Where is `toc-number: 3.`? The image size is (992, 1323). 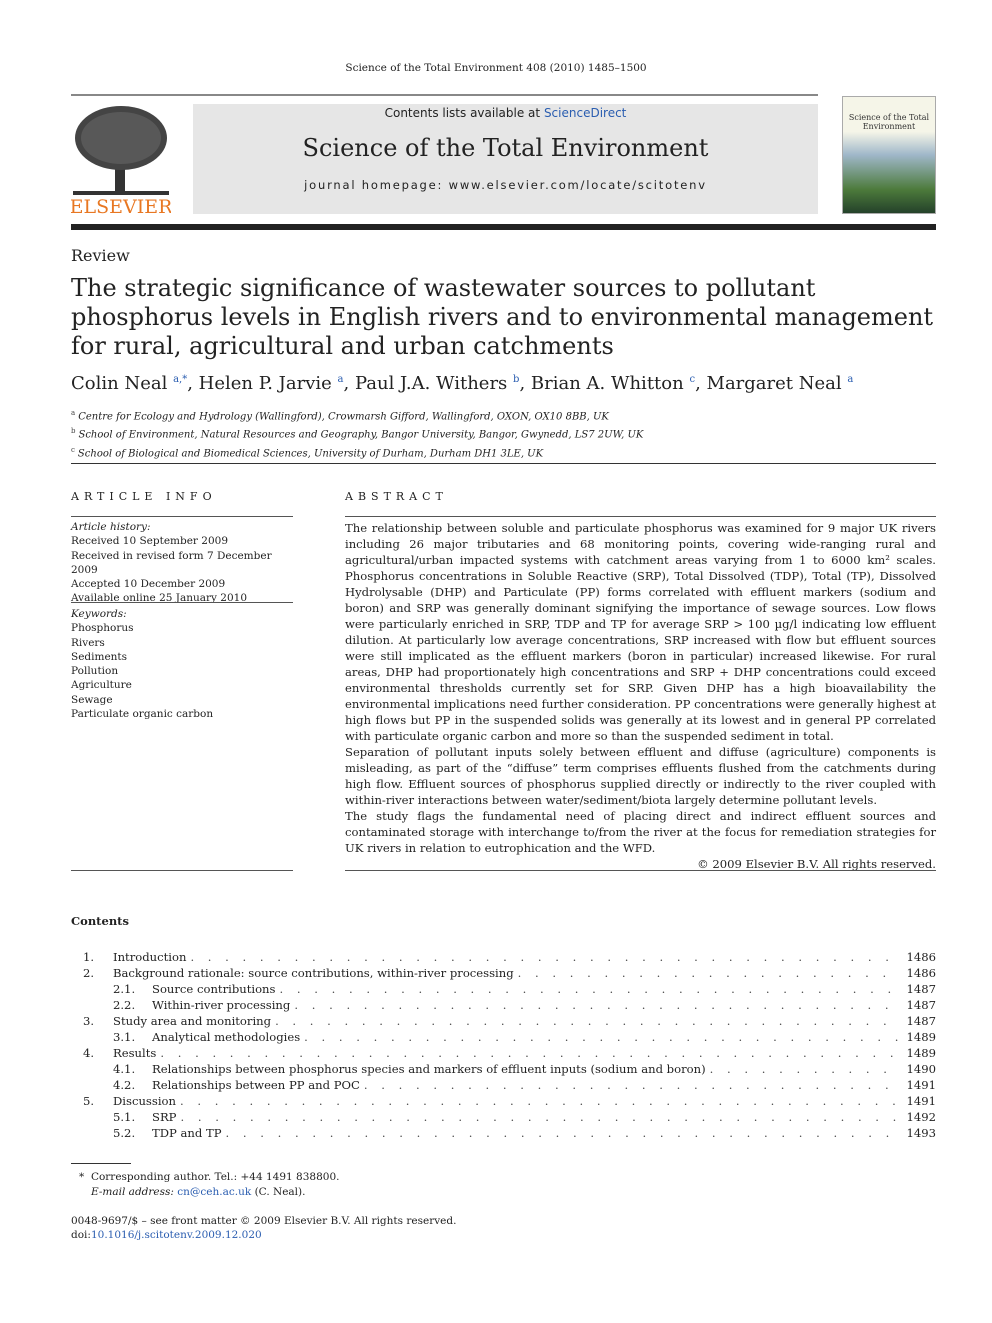 toc-number: 3. is located at coordinates (89, 1021).